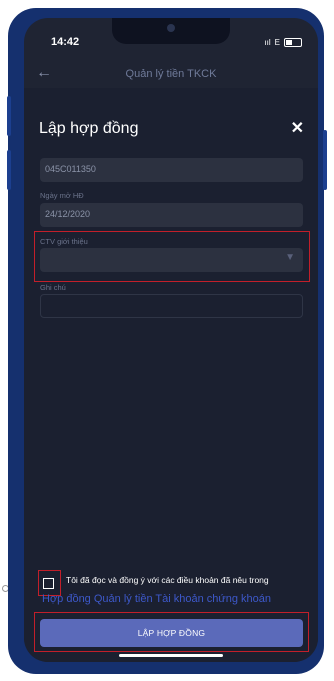 Image resolution: width=334 pixels, height=681 pixels. I want to click on chevron-down-icon: ▼, so click(290, 257).